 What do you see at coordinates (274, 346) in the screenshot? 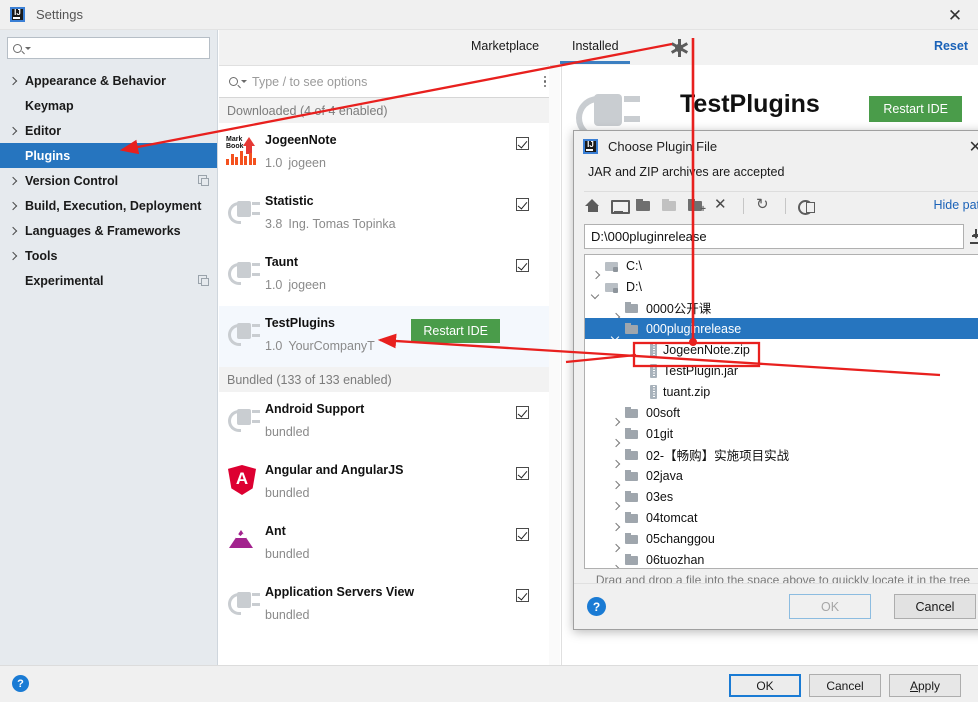
I see `plugin-version: 1.0` at bounding box center [274, 346].